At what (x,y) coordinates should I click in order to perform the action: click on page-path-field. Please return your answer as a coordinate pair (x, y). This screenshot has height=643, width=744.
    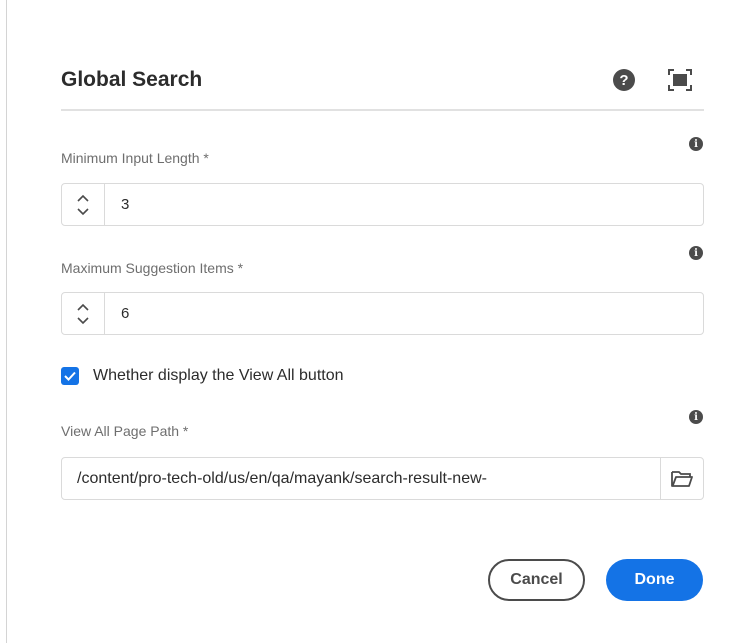
    Looking at the image, I should click on (382, 478).